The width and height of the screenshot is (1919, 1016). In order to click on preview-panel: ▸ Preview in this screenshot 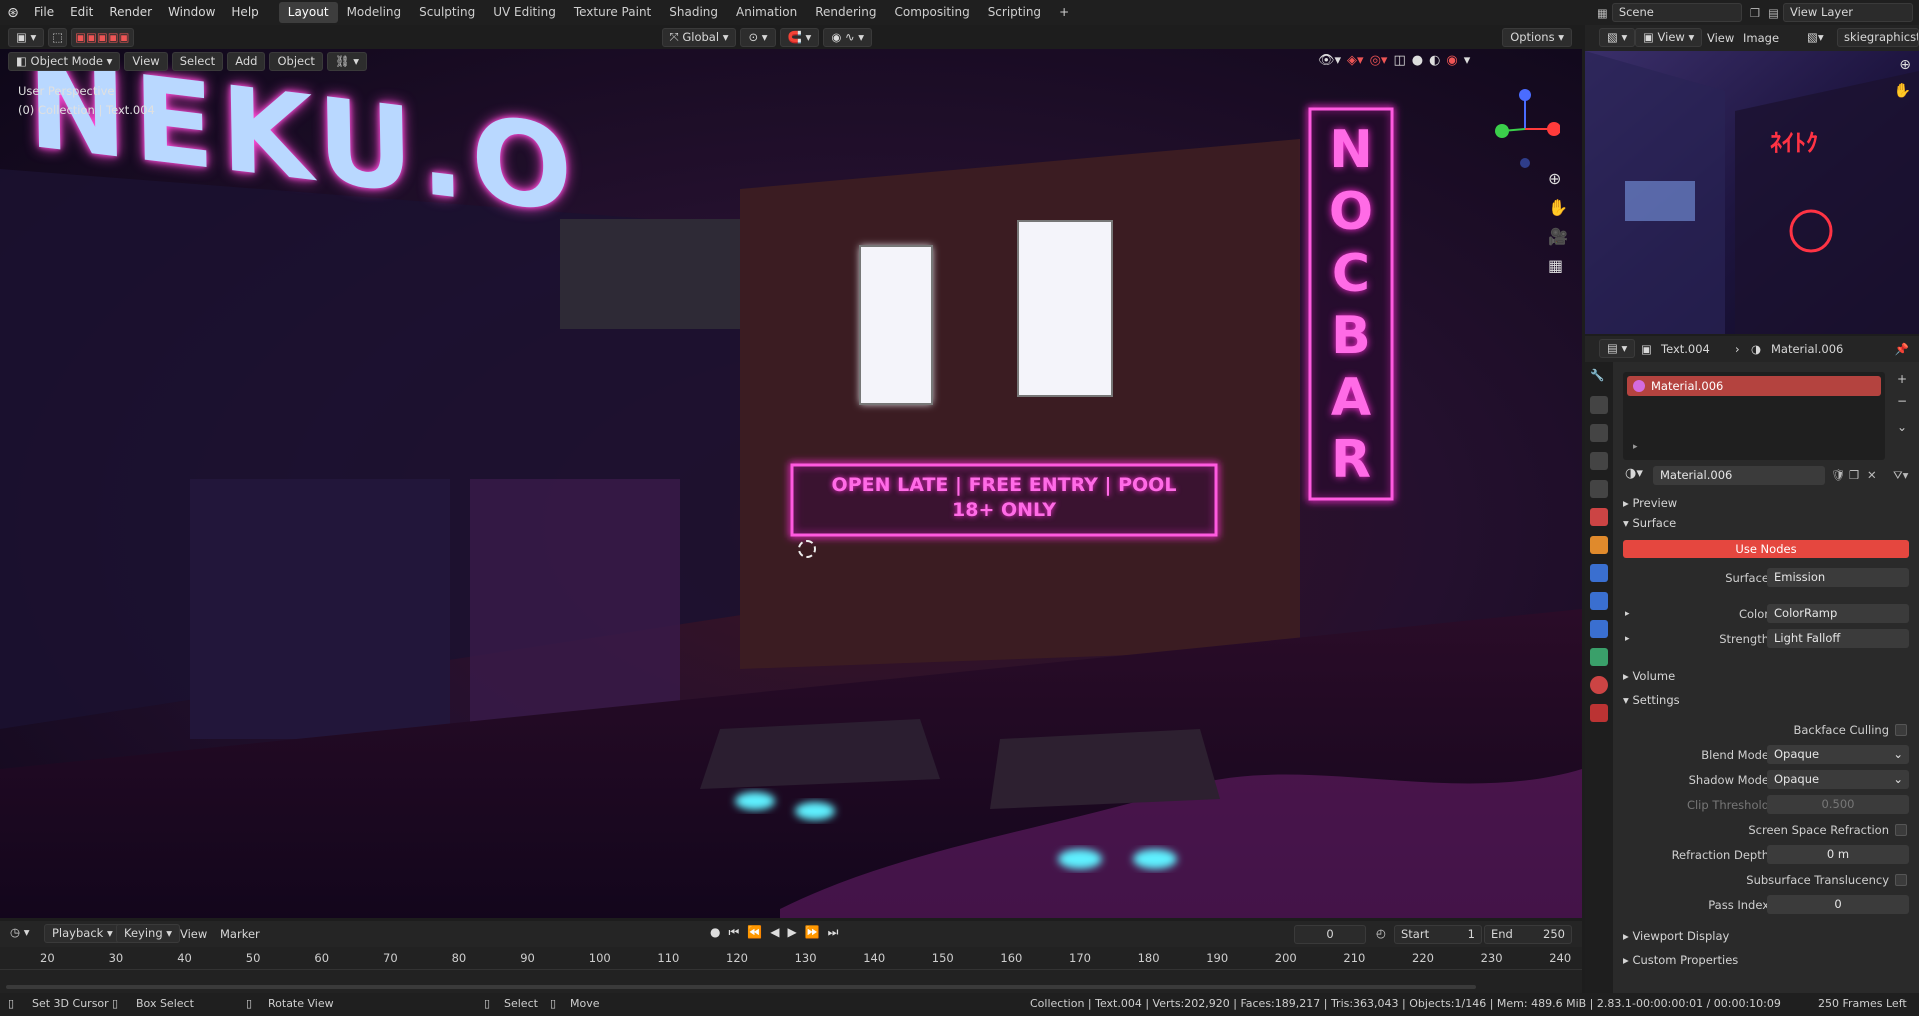, I will do `click(1650, 503)`.